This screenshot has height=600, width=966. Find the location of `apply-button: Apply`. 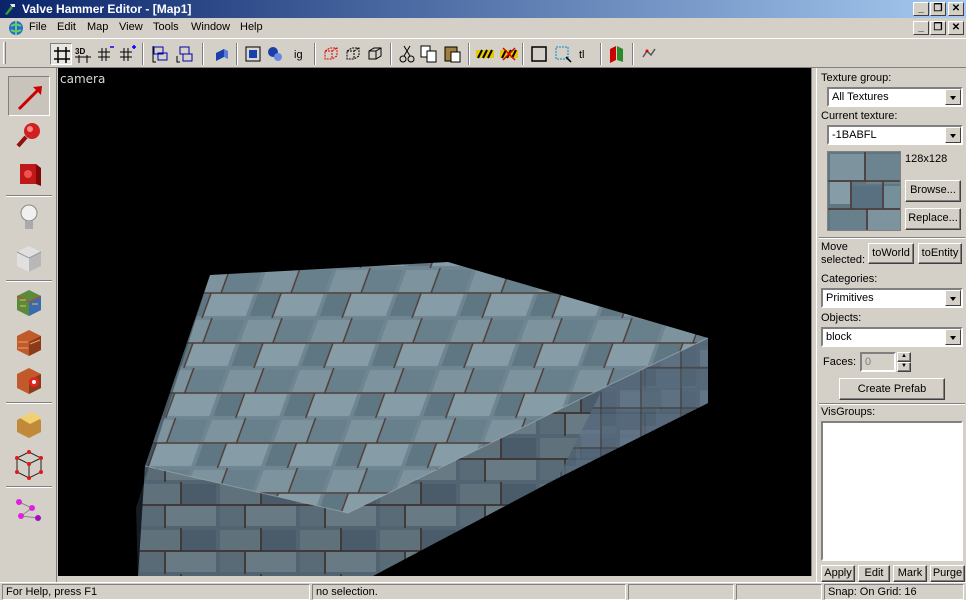

apply-button: Apply is located at coordinates (838, 573).